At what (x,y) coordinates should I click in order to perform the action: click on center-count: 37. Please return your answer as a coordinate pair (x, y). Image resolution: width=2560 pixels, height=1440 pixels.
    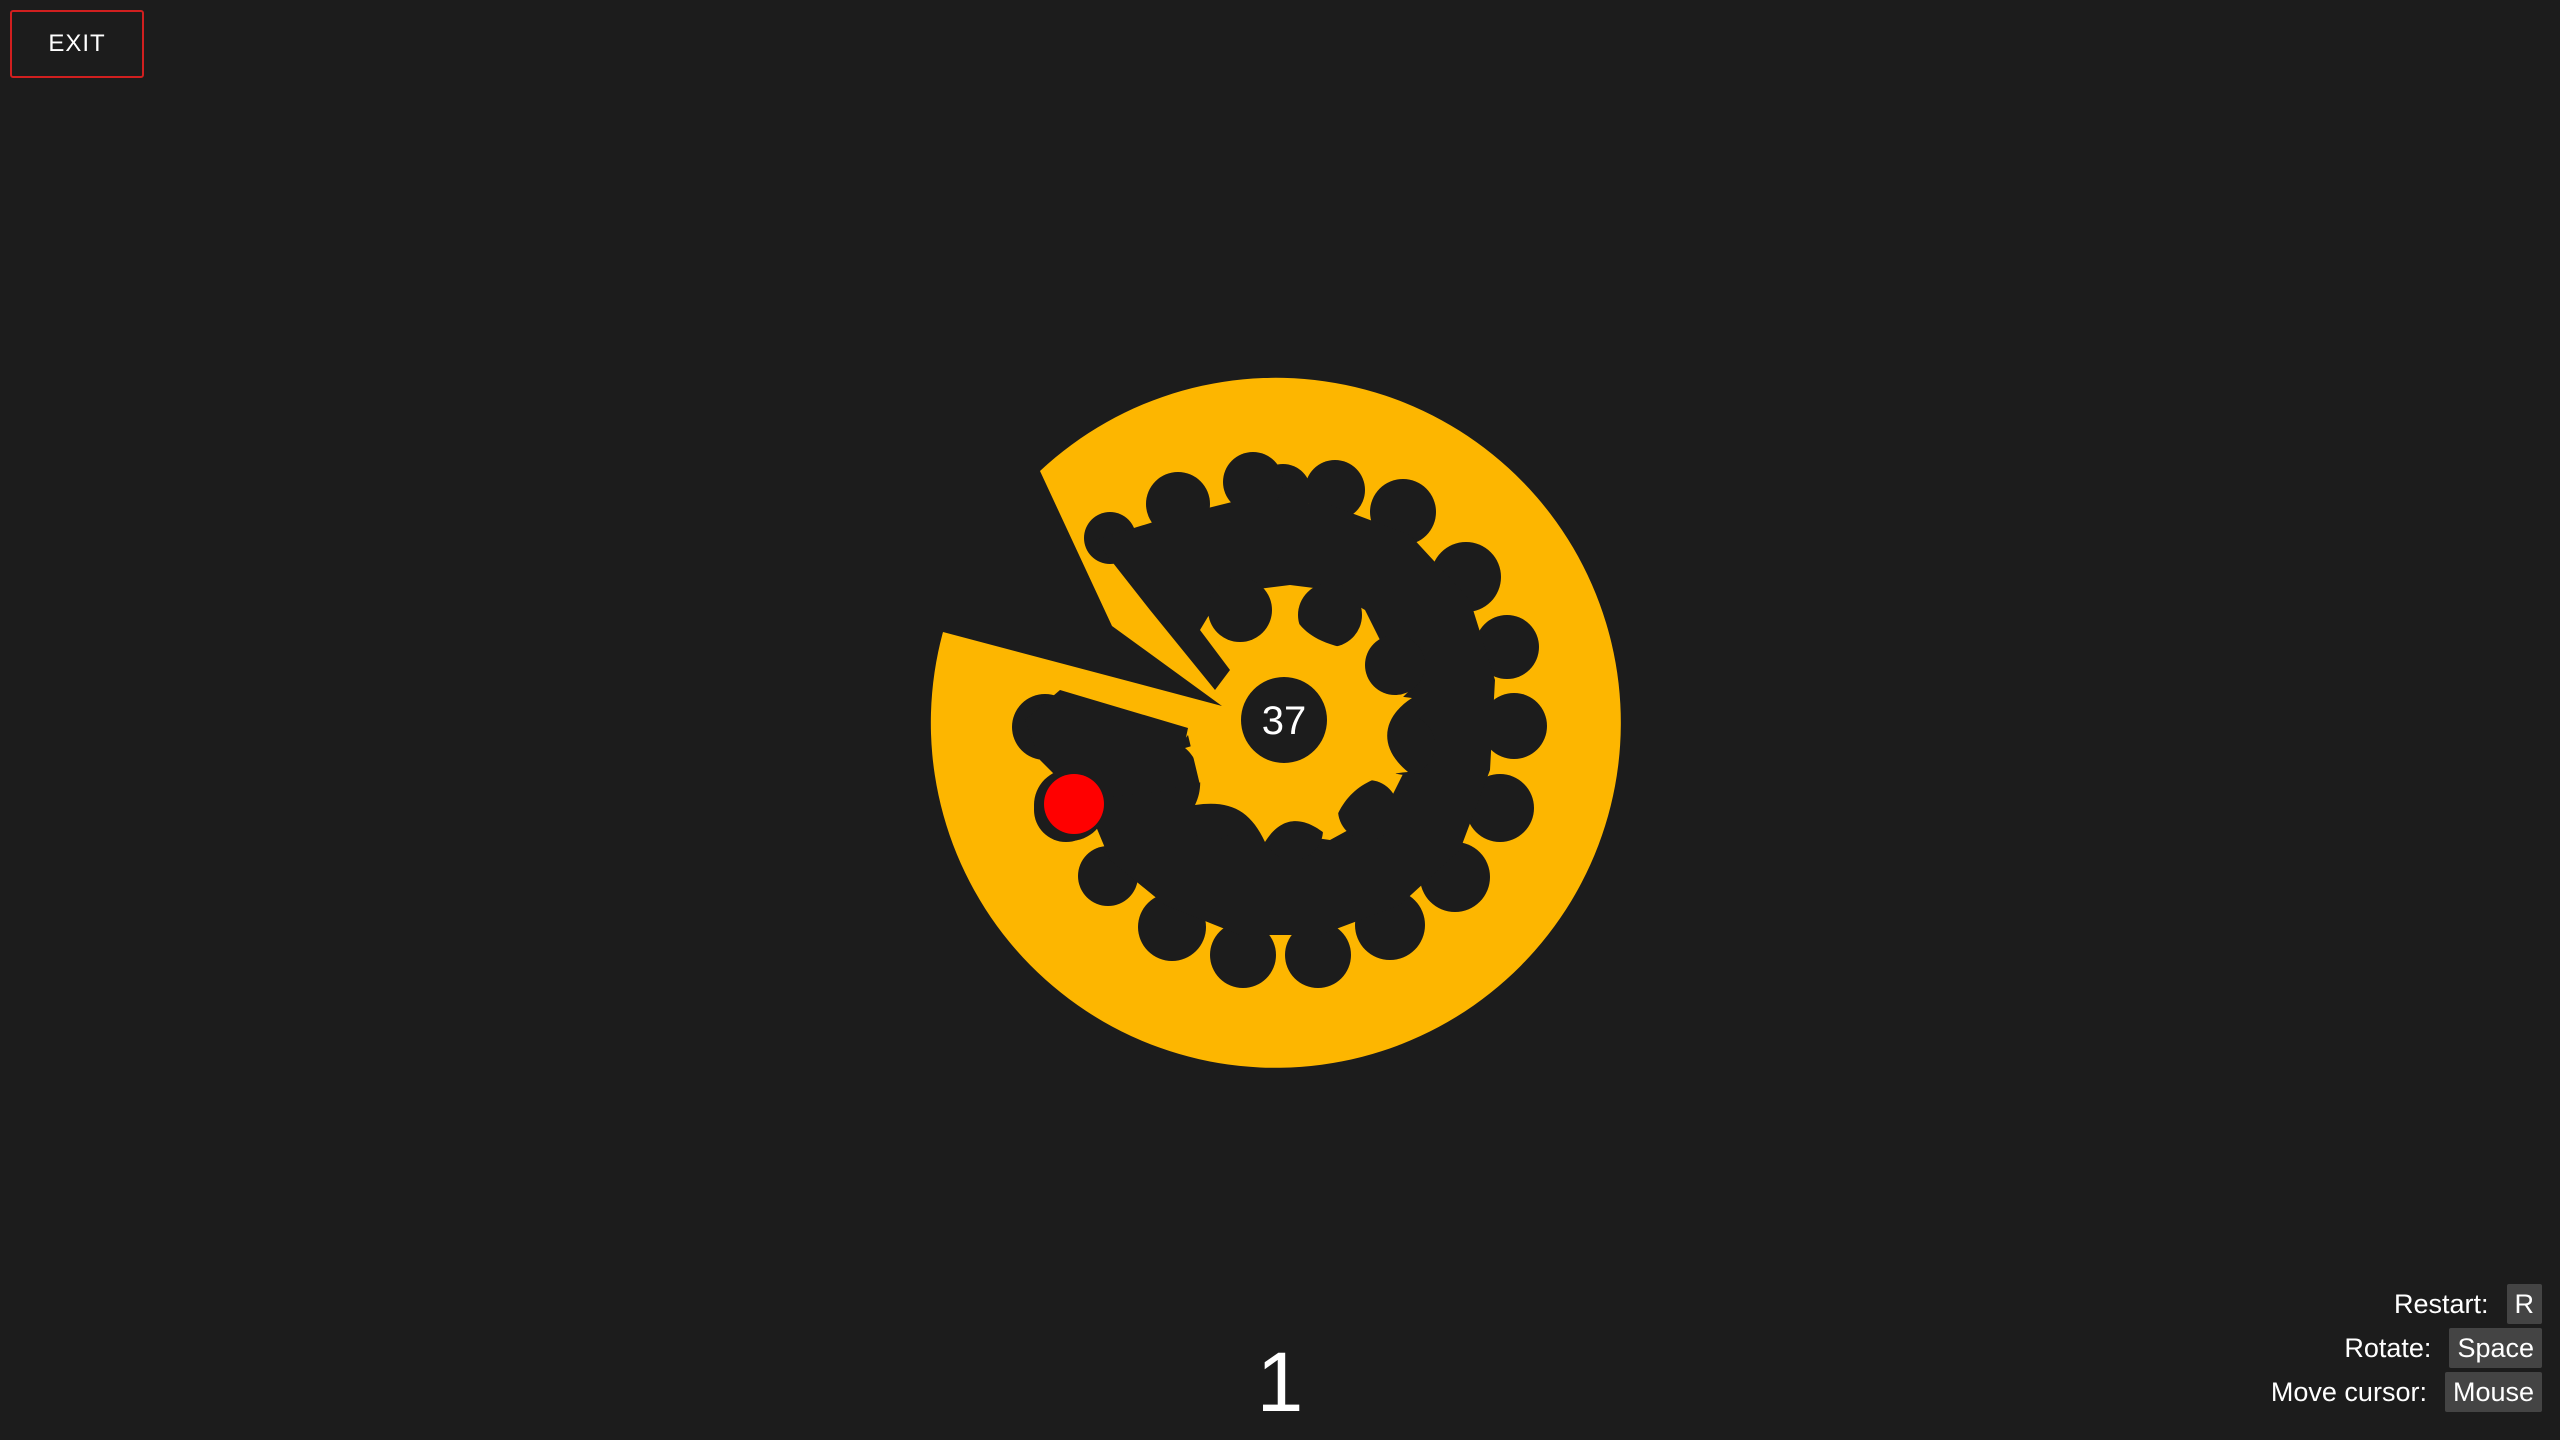
    Looking at the image, I should click on (1284, 721).